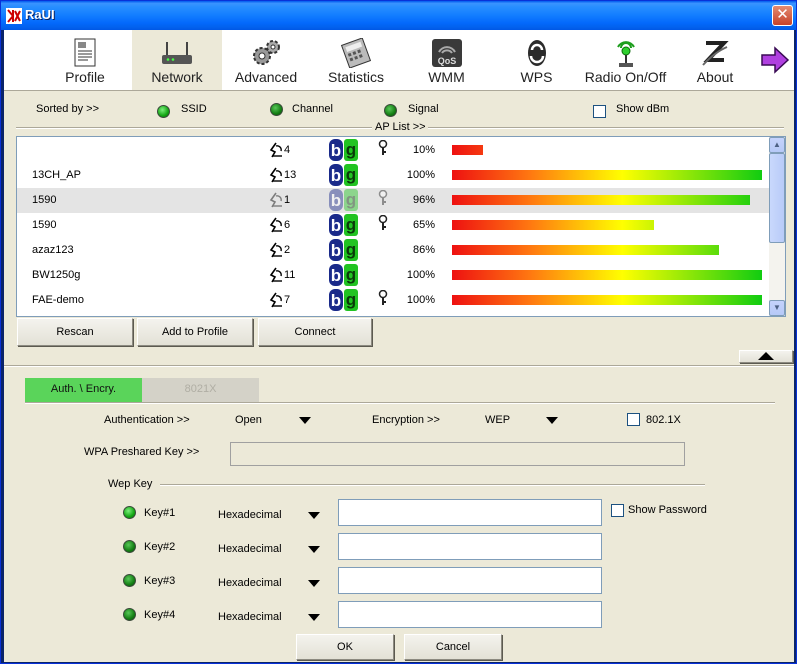 Image resolution: width=797 pixels, height=664 pixels. I want to click on ap-channel: 2, so click(279, 251).